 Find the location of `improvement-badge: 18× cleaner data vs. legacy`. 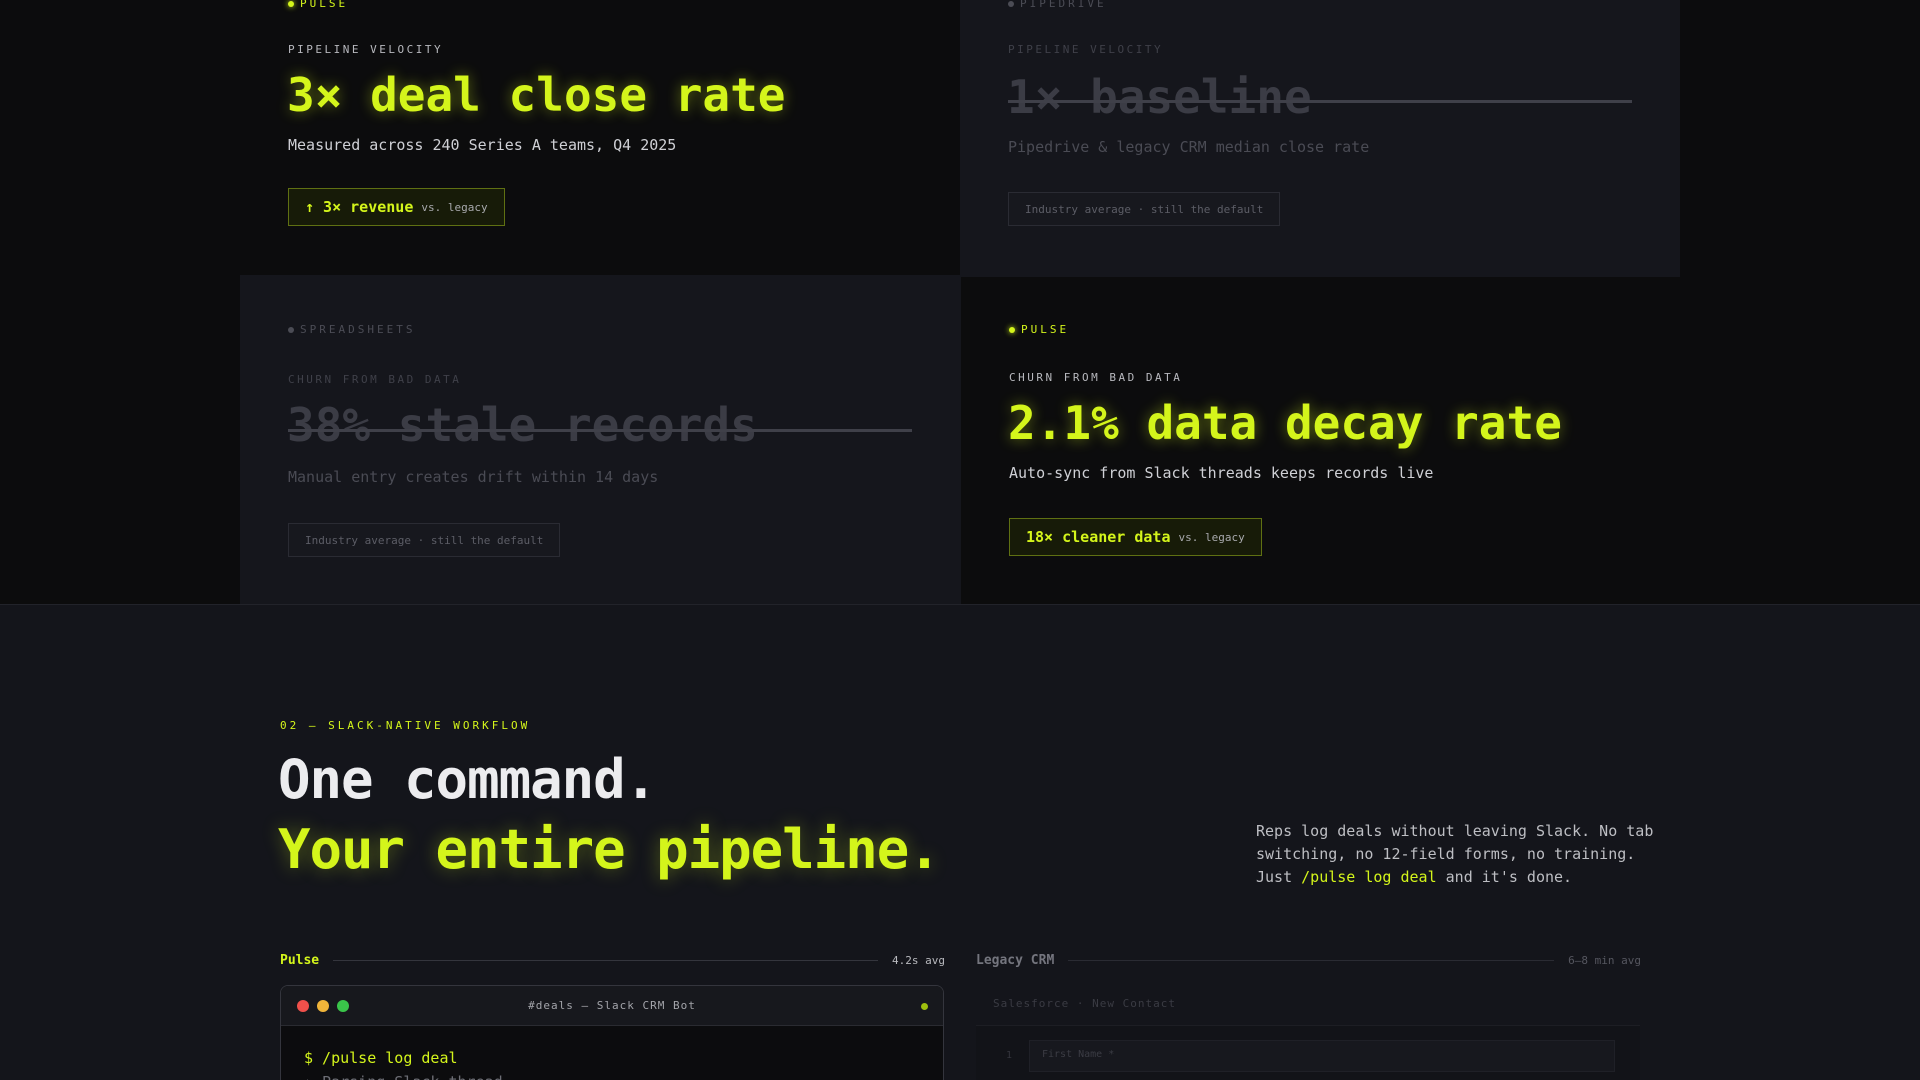

improvement-badge: 18× cleaner data vs. legacy is located at coordinates (1135, 537).